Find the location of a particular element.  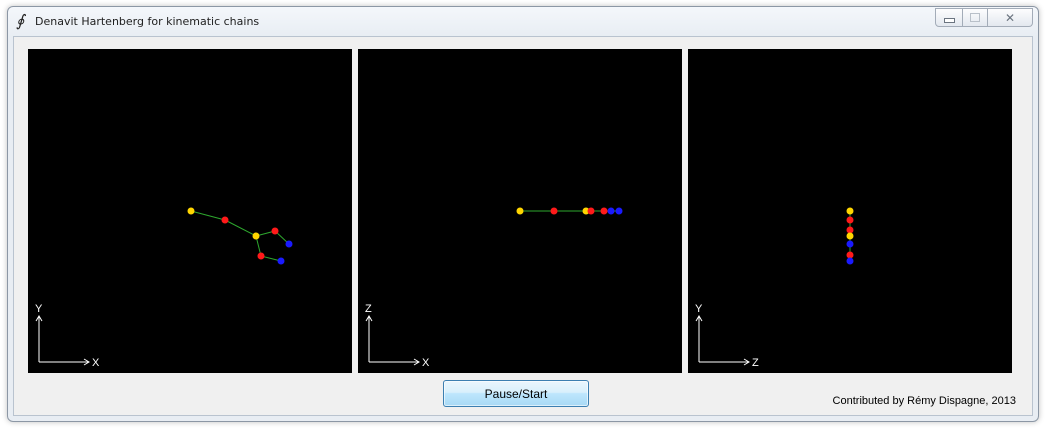

axis-v-label: Z is located at coordinates (368, 309).